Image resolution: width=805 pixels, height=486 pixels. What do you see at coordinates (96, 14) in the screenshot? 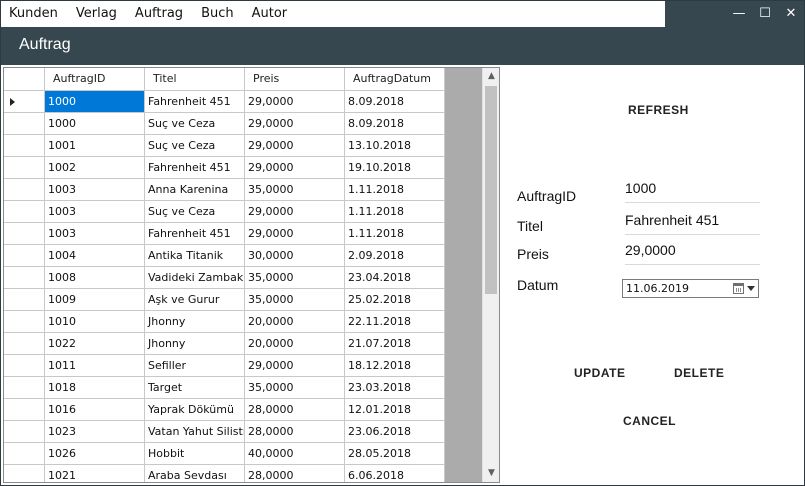
I see `menu-verlag: Verlag` at bounding box center [96, 14].